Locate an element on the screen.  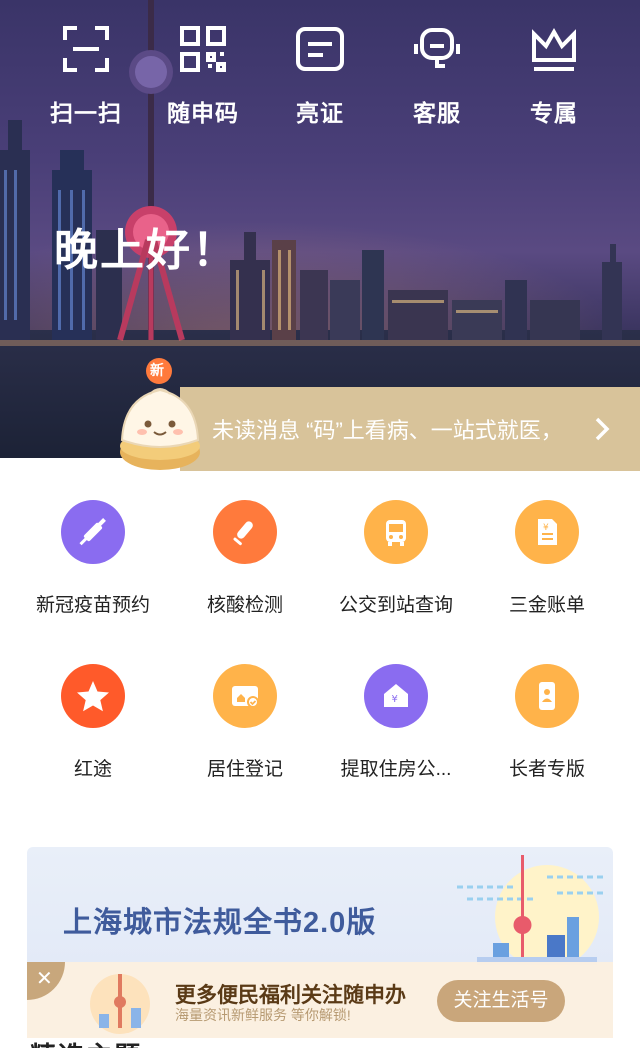
crown-icon is located at coordinates (554, 49).